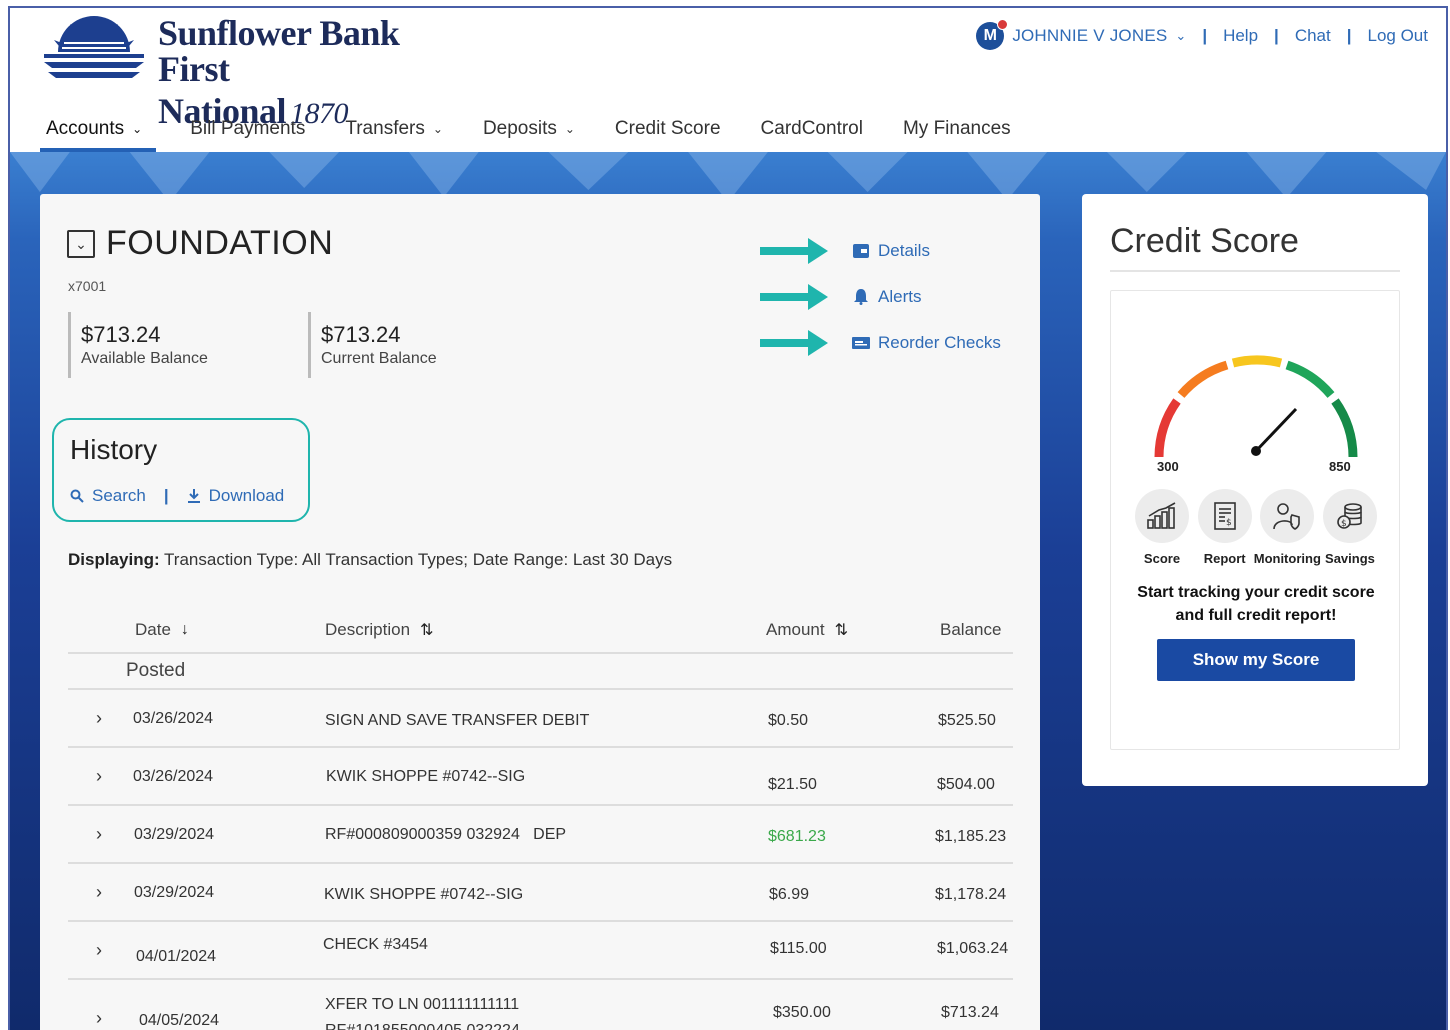 This screenshot has width=1450, height=1030. Describe the element at coordinates (1224, 558) in the screenshot. I see `feature-report-label: Report` at that location.